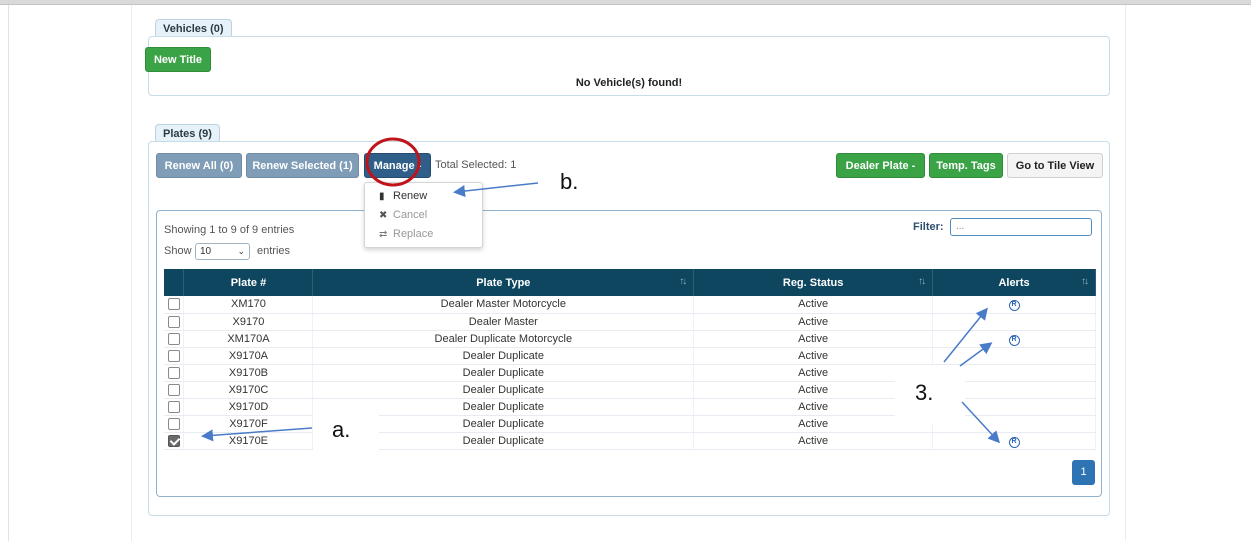 The image size is (1251, 541). Describe the element at coordinates (503, 305) in the screenshot. I see `plate-type-cell: Dealer Master Motorcycle` at that location.